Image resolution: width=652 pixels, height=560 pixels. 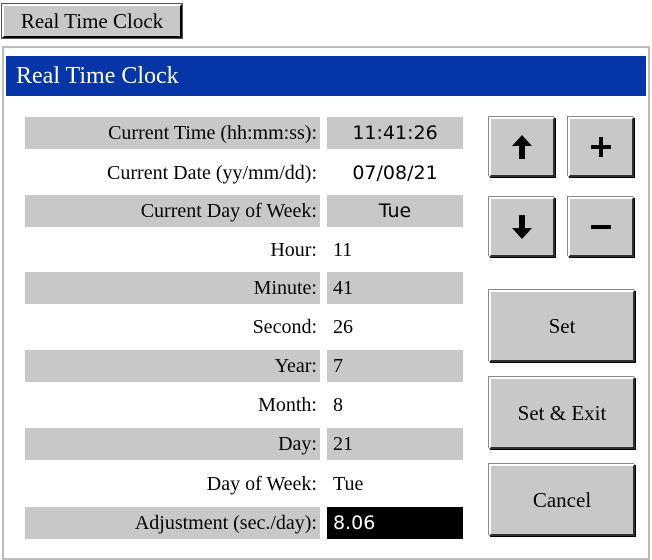 I want to click on hour-field: 11, so click(x=342, y=250).